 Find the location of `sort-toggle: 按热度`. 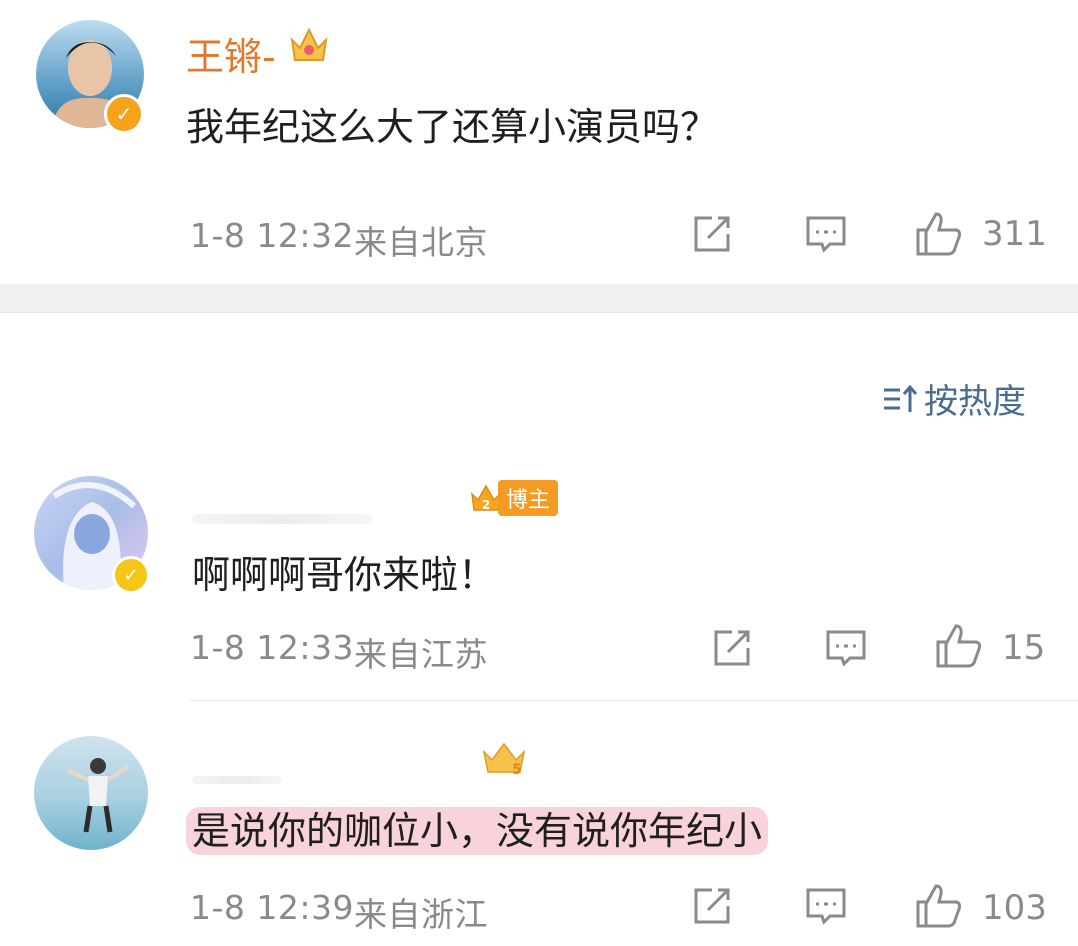

sort-toggle: 按热度 is located at coordinates (954, 398).